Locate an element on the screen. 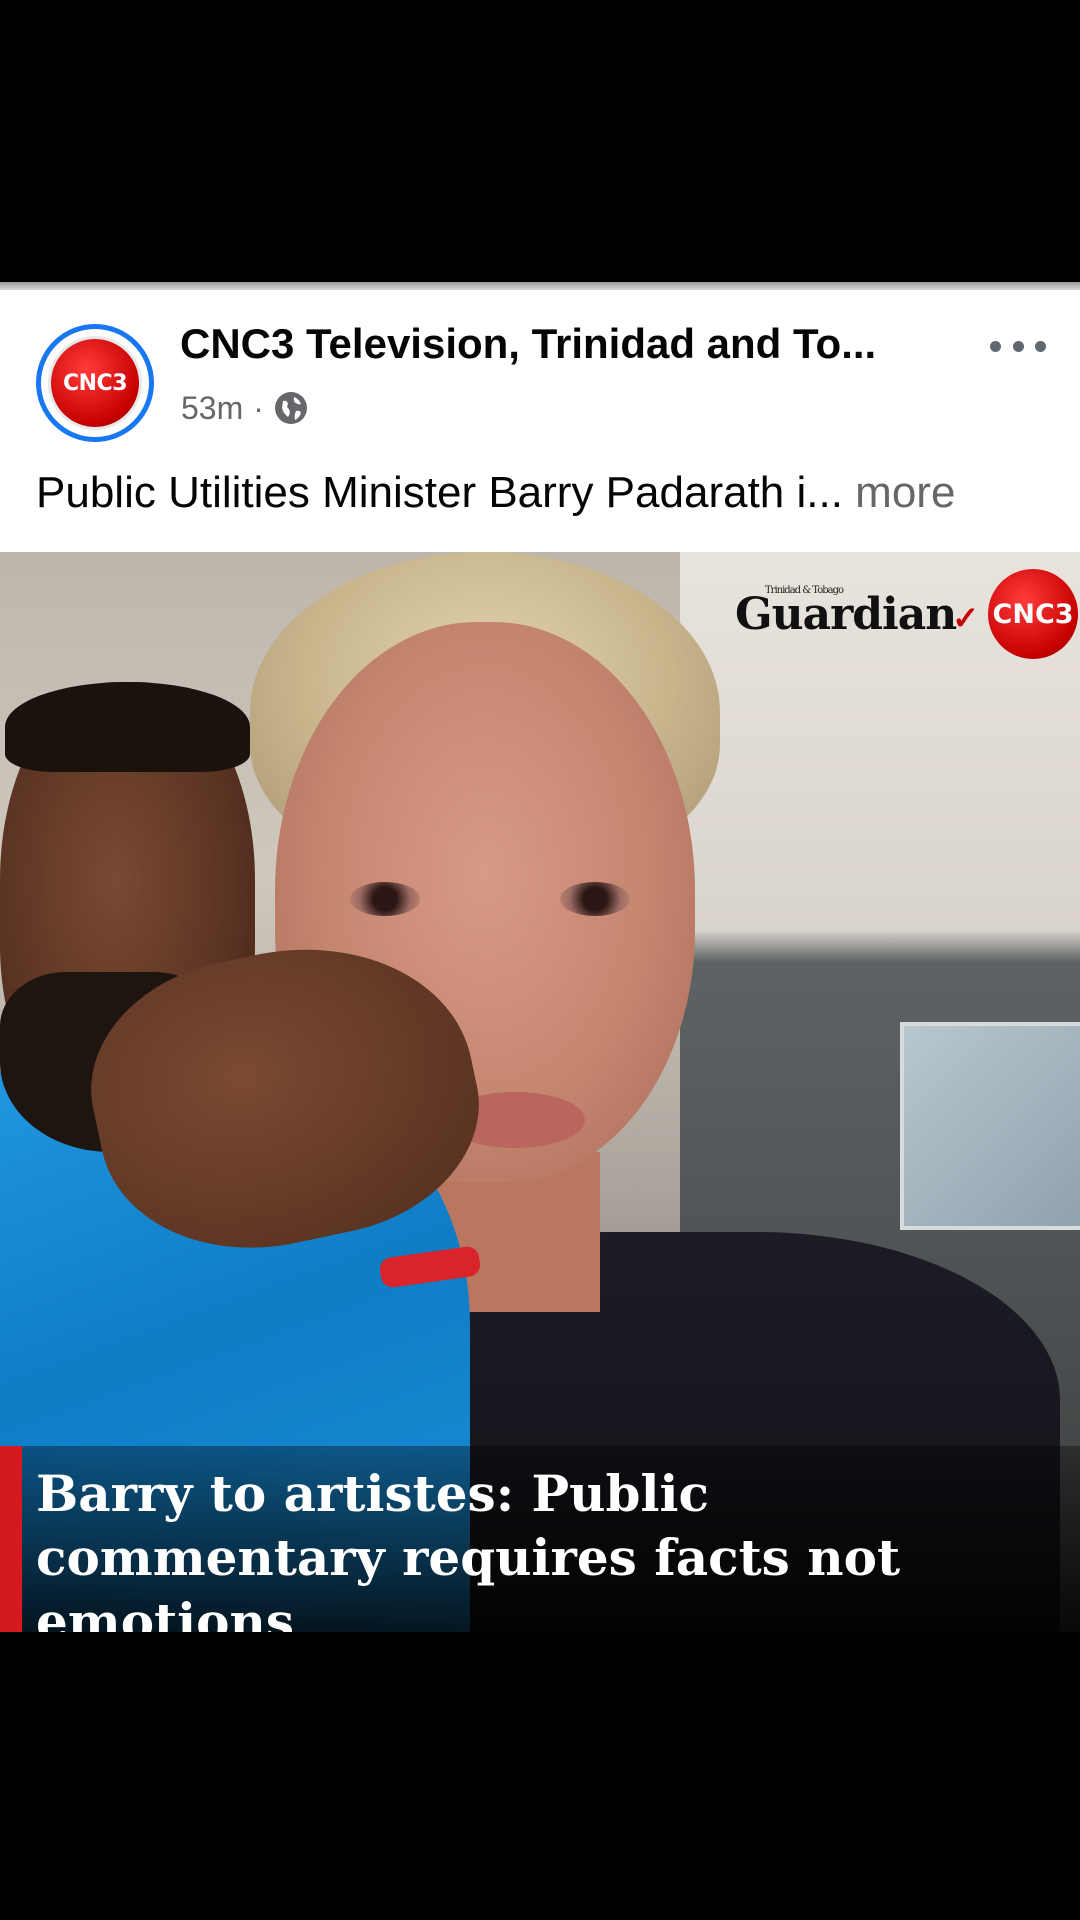 This screenshot has width=1080, height=1920. guardian-logo-text: Guardian is located at coordinates (846, 614).